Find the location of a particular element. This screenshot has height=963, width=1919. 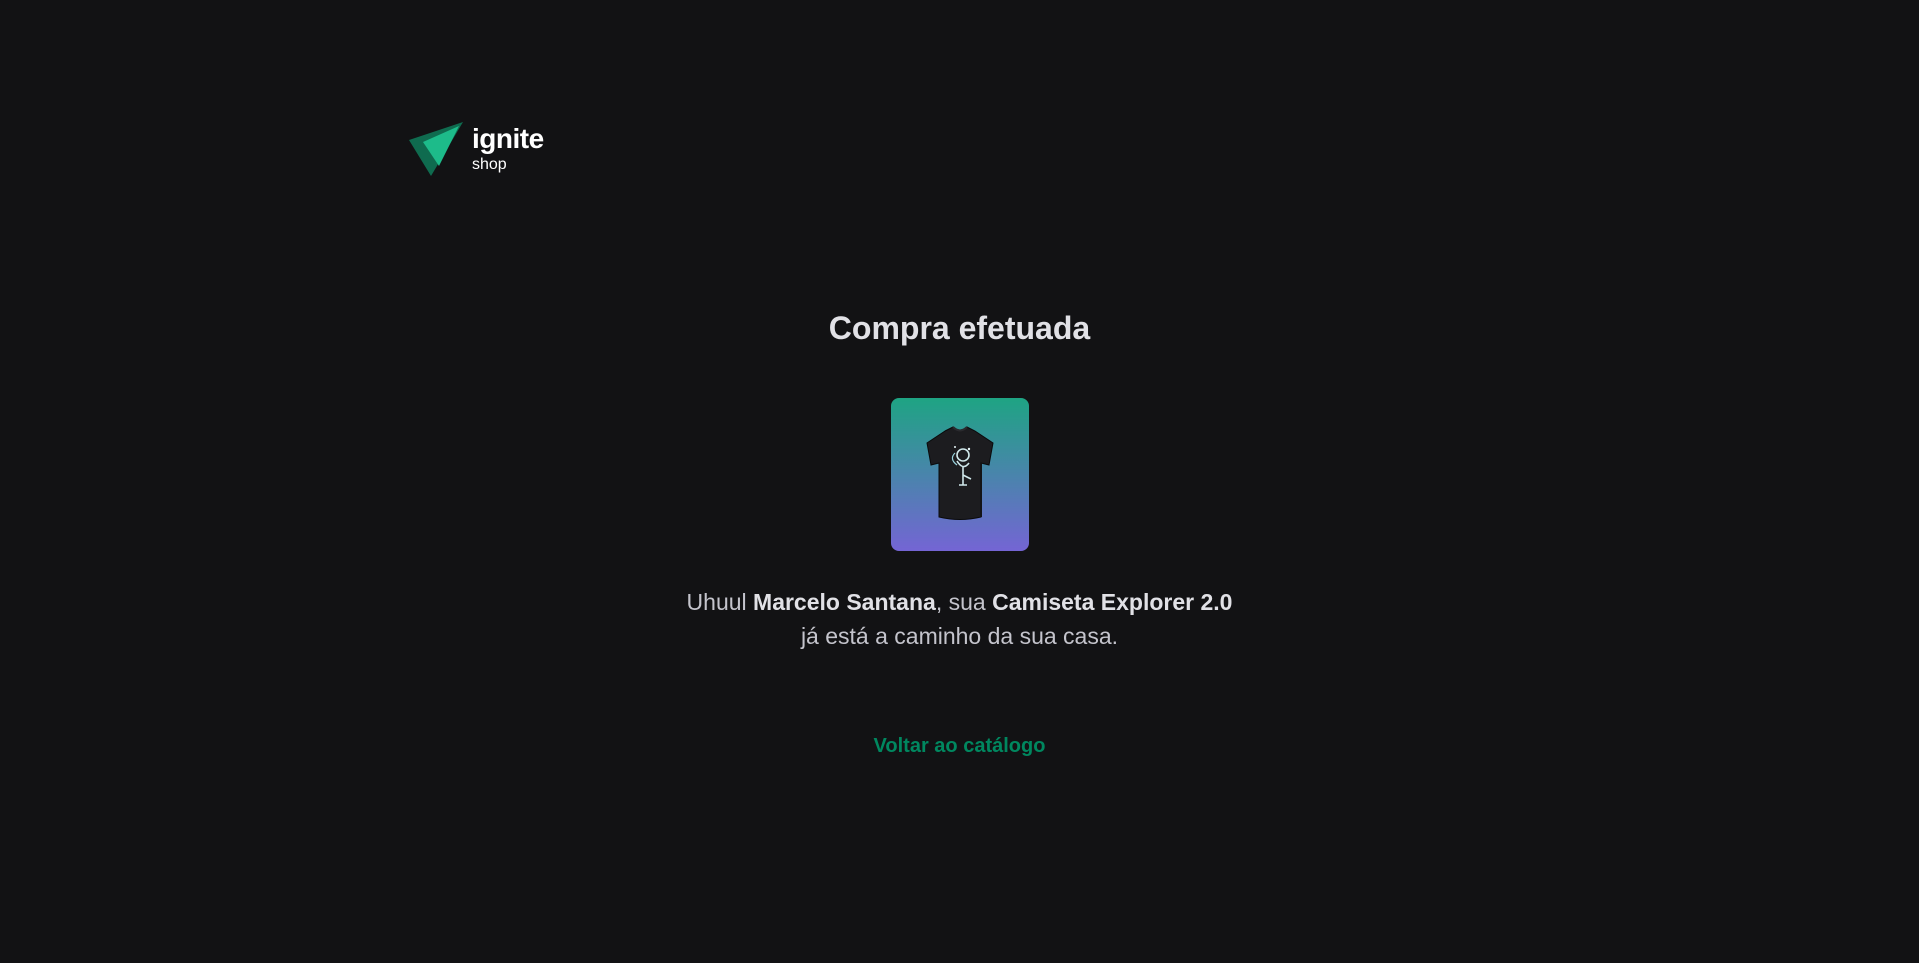

message-prefix: Uhuul is located at coordinates (720, 602).